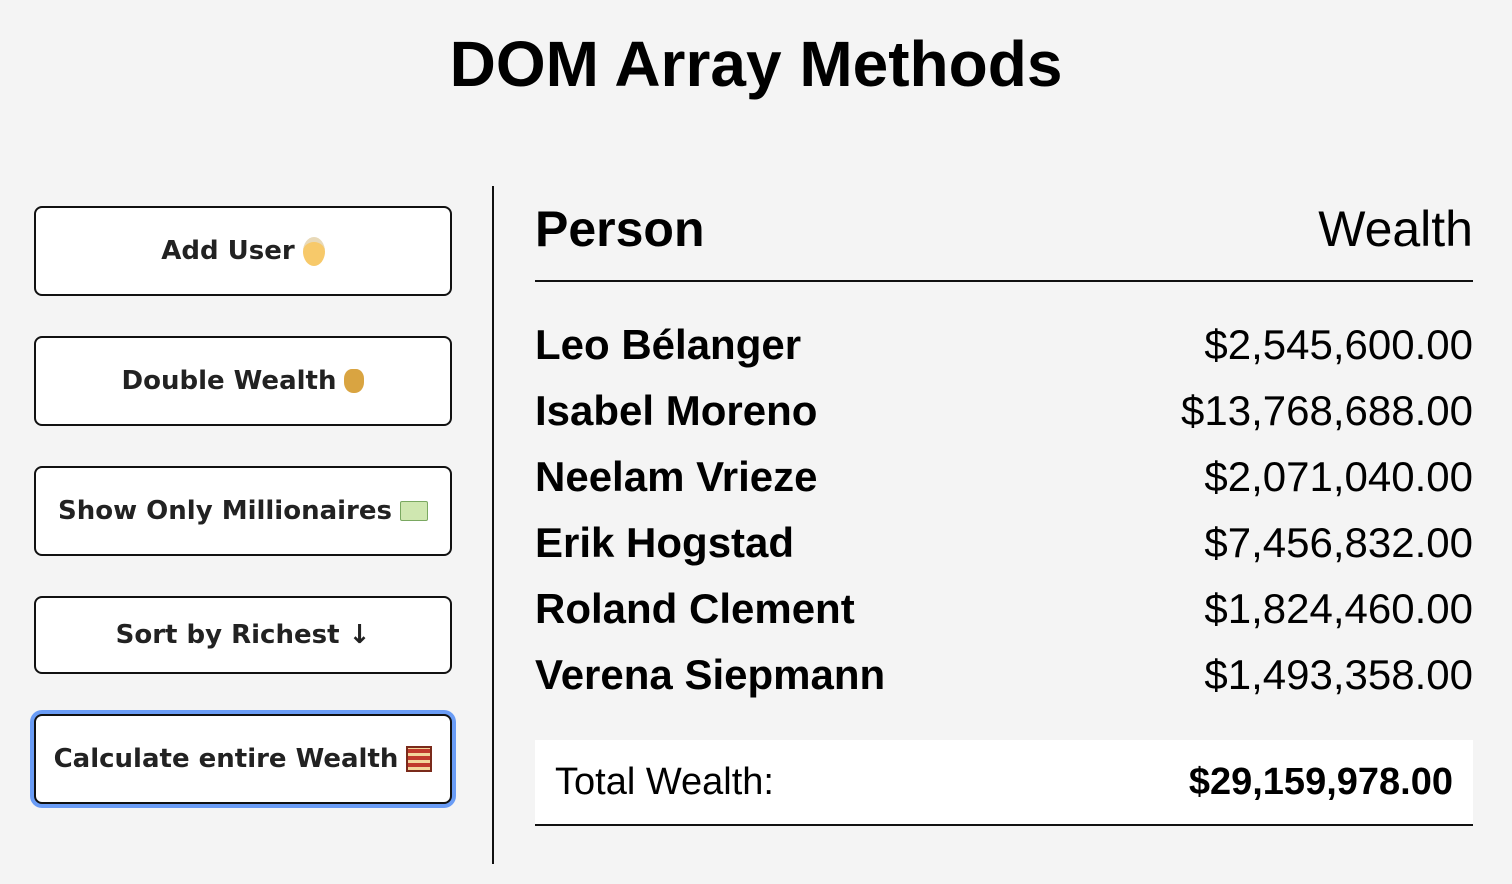  Describe the element at coordinates (676, 410) in the screenshot. I see `person-name: Isabel Moreno` at that location.